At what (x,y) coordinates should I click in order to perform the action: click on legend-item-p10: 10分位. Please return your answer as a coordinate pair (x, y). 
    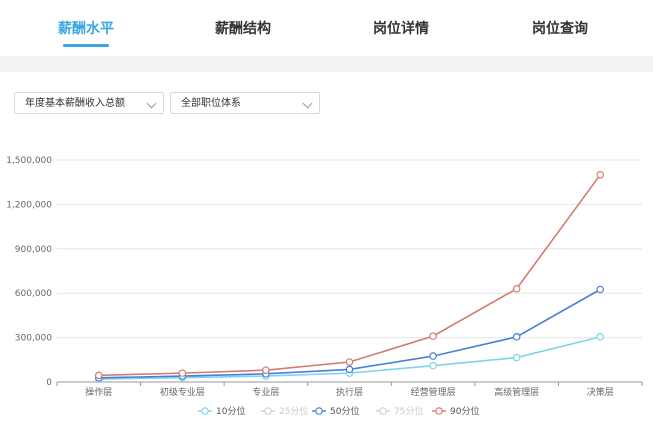
    Looking at the image, I should click on (221, 411).